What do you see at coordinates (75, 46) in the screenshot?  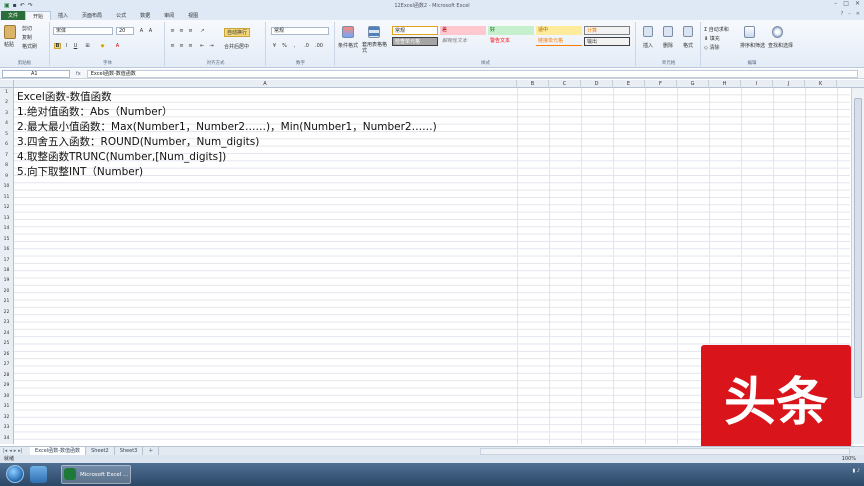 I see `underline-icon: U` at bounding box center [75, 46].